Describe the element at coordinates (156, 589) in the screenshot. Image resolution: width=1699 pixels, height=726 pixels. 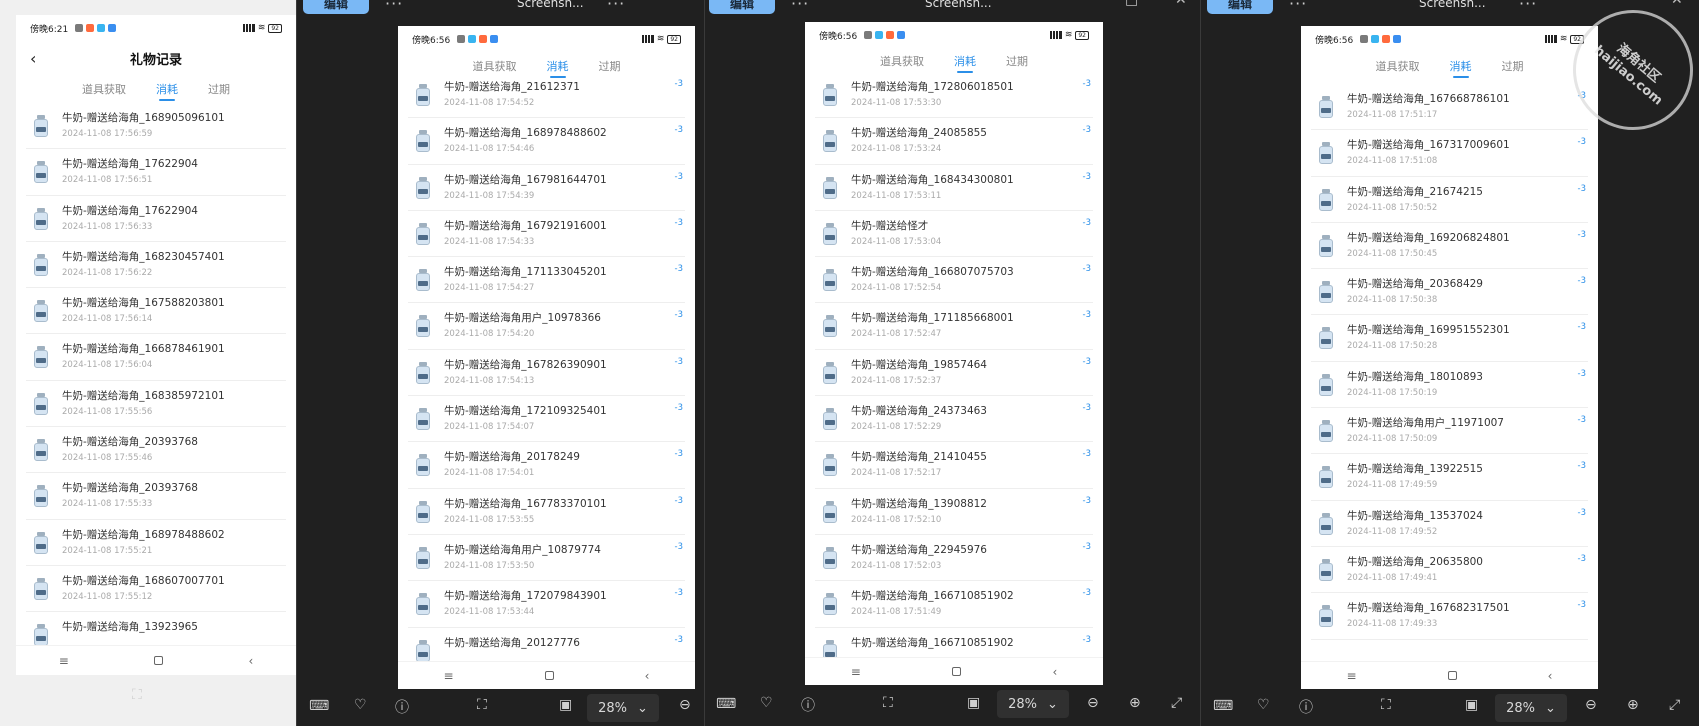
I see `list-item: 牛奶-赠送给海角_168607007701 2024-11-08 17:55:12` at that location.